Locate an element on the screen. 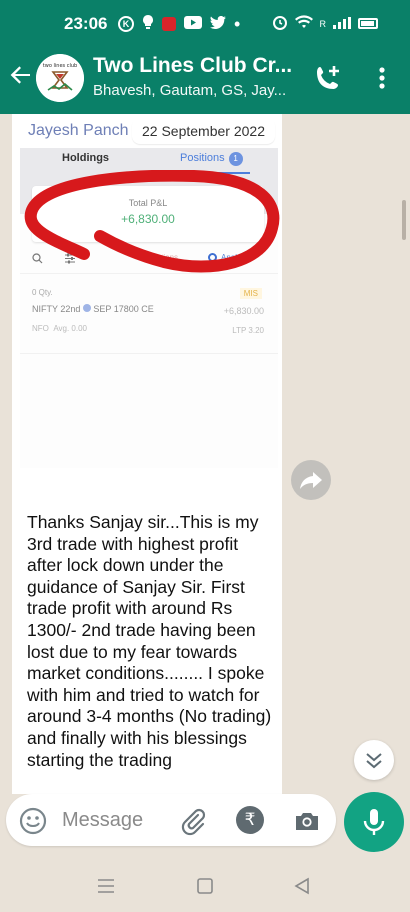 The image size is (410, 912). status-bar: 23:06 K • R is located at coordinates (205, 23).